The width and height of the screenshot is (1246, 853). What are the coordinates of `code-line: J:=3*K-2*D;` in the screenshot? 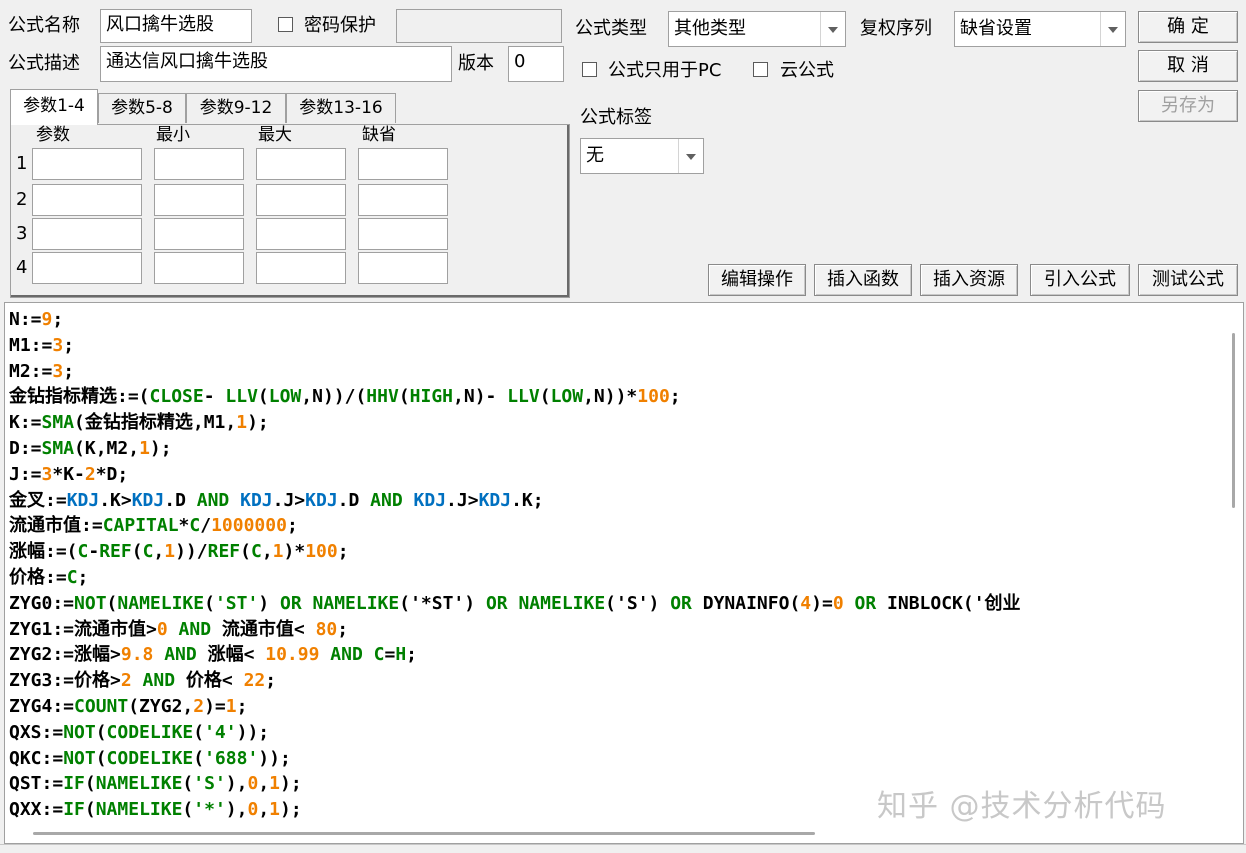 It's located at (614, 475).